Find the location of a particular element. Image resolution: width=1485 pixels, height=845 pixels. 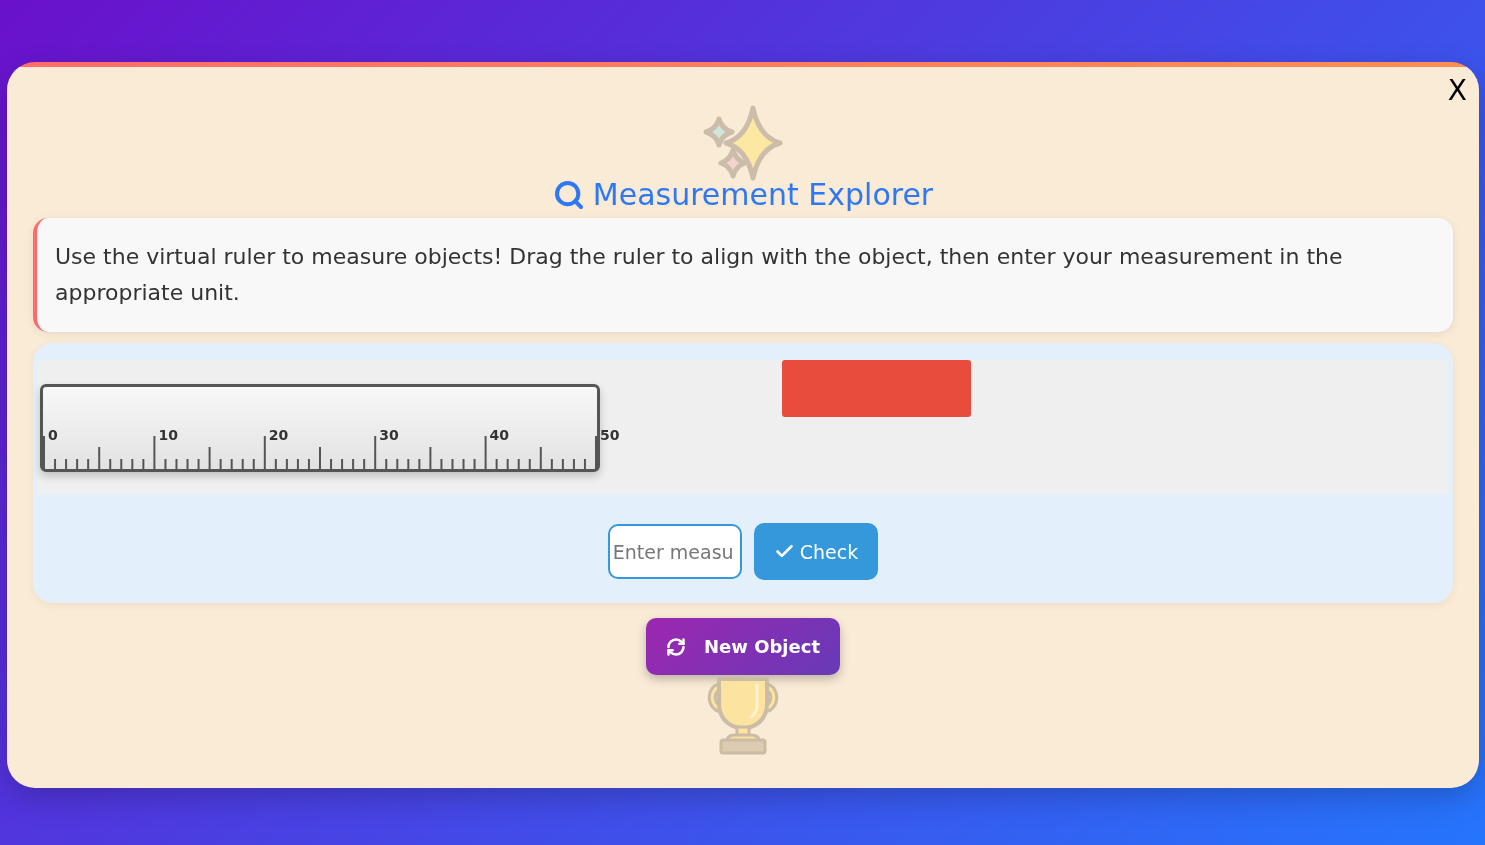

measurement-input: Enter measu is located at coordinates (674, 551).